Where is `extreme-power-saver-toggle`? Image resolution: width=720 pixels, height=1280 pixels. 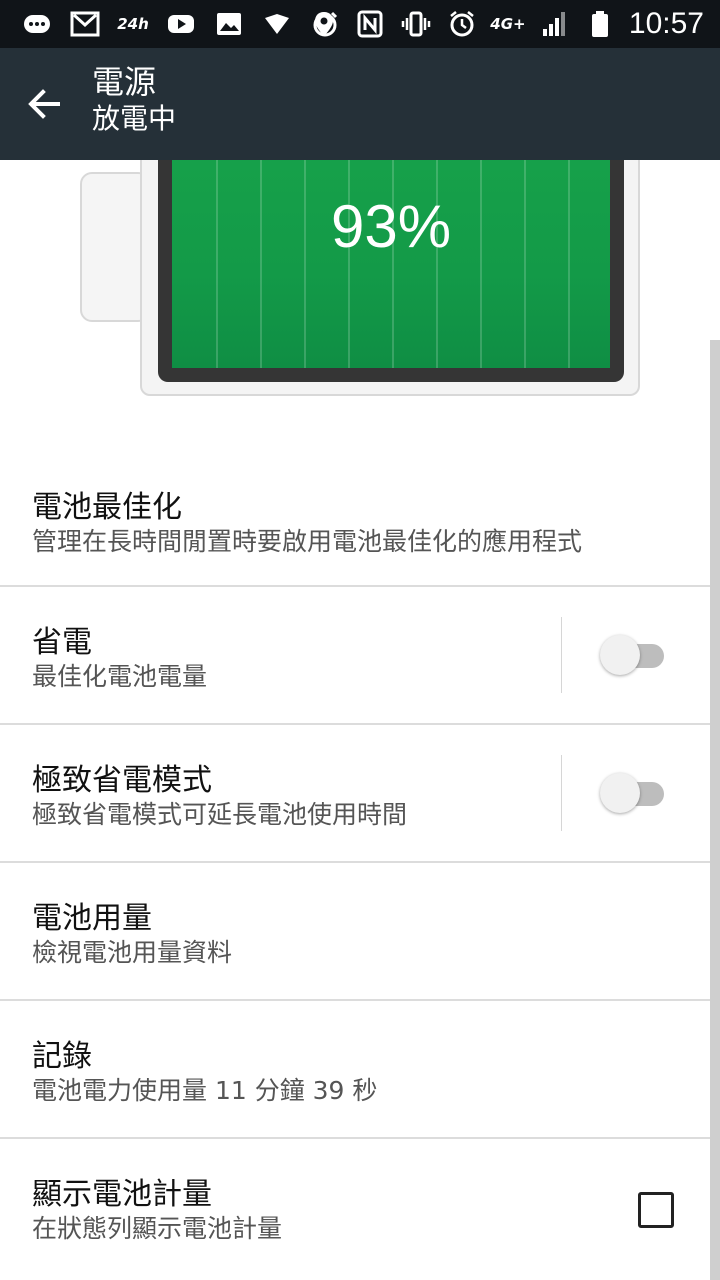 extreme-power-saver-toggle is located at coordinates (633, 793).